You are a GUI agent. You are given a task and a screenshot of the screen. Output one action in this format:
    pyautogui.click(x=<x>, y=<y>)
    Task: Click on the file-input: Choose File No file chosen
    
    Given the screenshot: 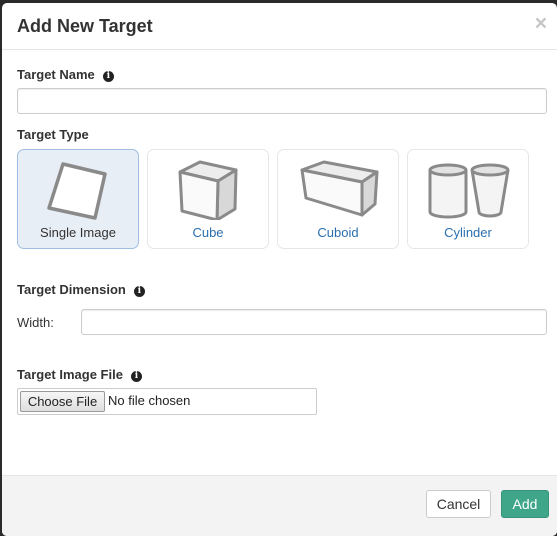 What is the action you would take?
    pyautogui.click(x=167, y=401)
    